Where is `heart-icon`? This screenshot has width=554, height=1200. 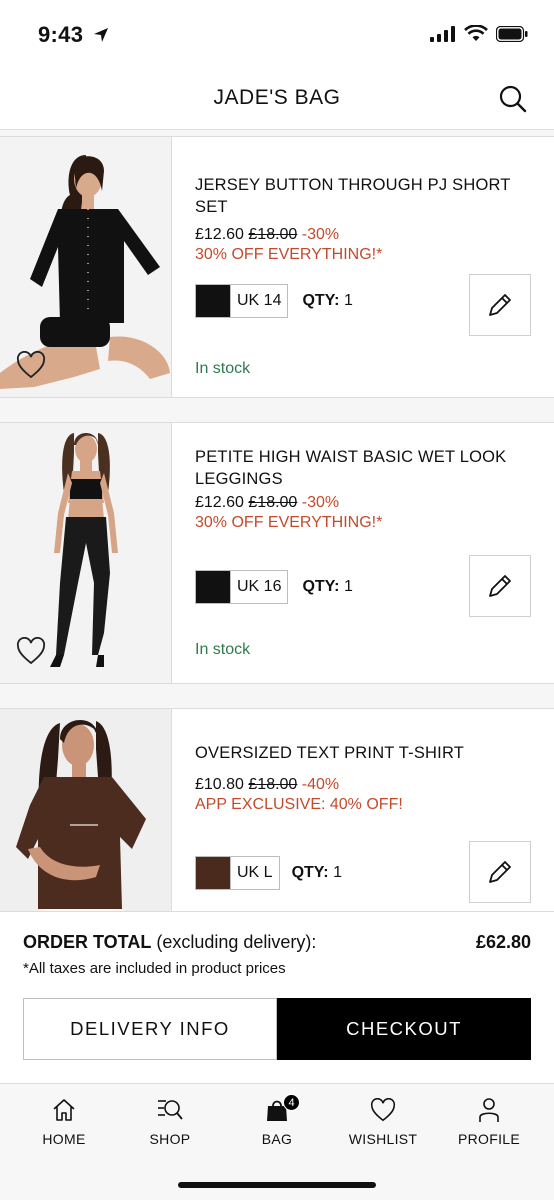 heart-icon is located at coordinates (383, 1110).